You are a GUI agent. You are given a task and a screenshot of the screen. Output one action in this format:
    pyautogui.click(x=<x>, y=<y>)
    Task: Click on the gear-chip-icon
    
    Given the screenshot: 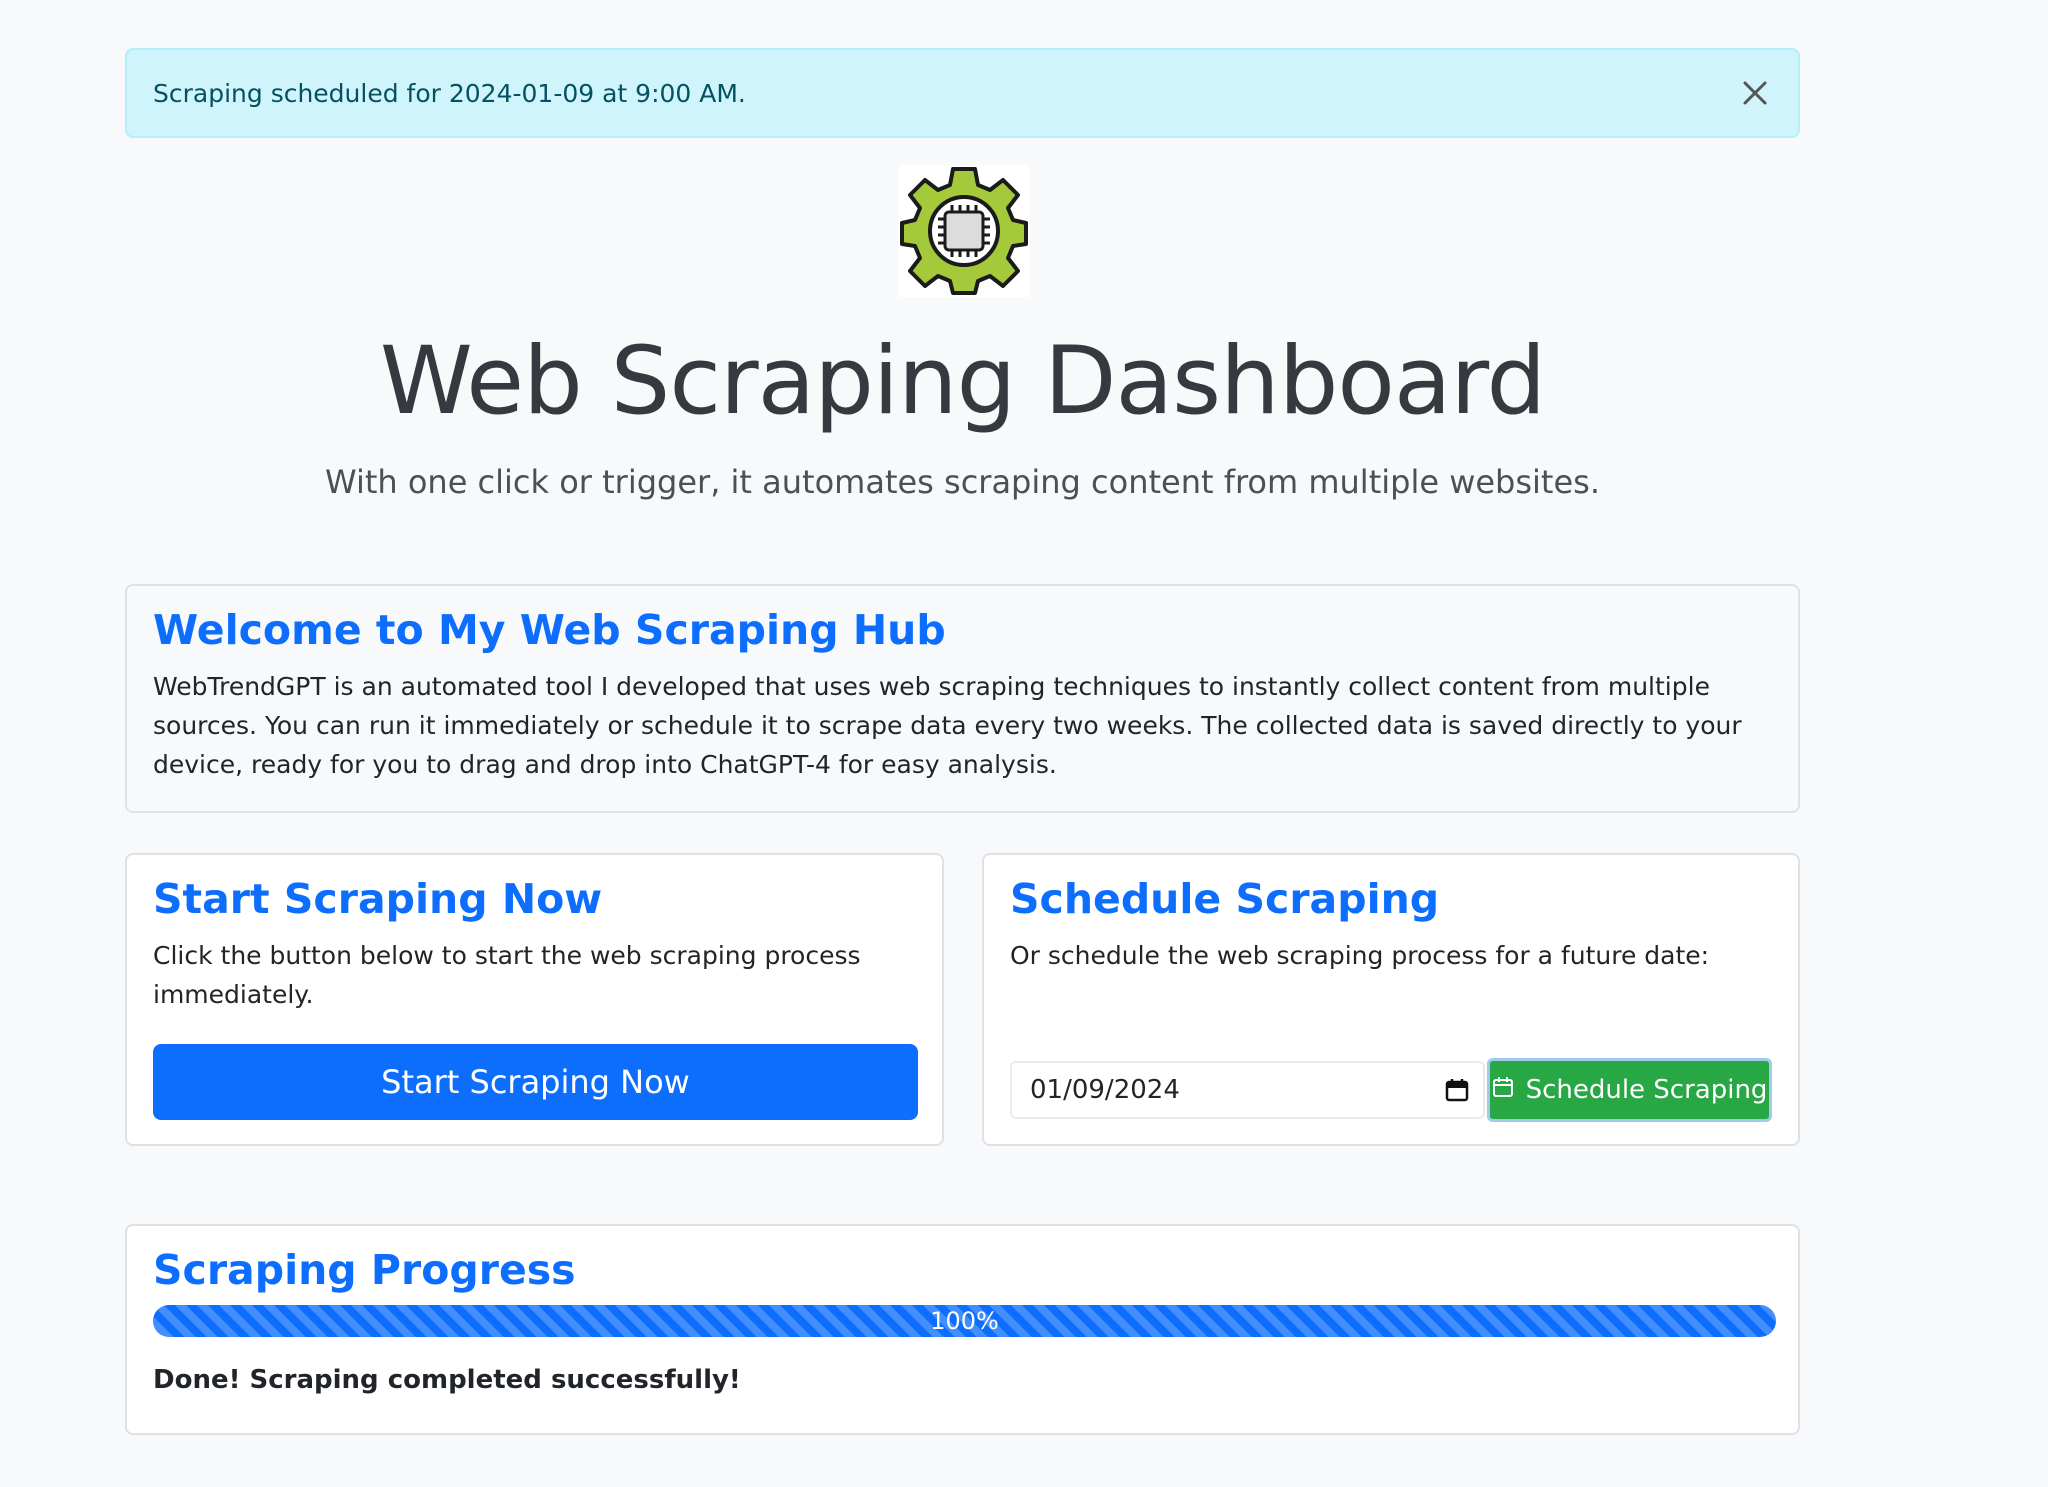 What is the action you would take?
    pyautogui.click(x=964, y=231)
    